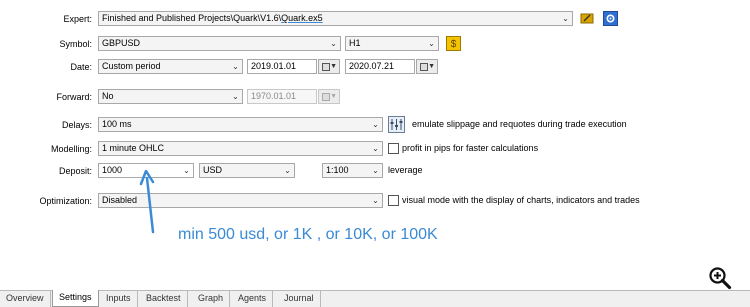  Describe the element at coordinates (299, 299) in the screenshot. I see `tab-journal: Journal` at that location.